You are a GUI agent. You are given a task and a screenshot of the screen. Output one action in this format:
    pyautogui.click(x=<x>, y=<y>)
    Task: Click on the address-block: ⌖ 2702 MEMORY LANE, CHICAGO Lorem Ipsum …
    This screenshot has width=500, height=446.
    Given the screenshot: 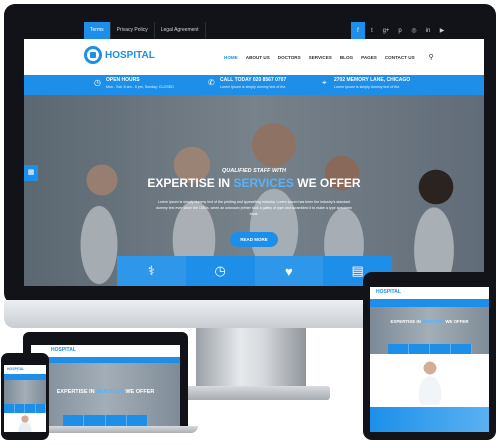 What is the action you would take?
    pyautogui.click(x=382, y=85)
    